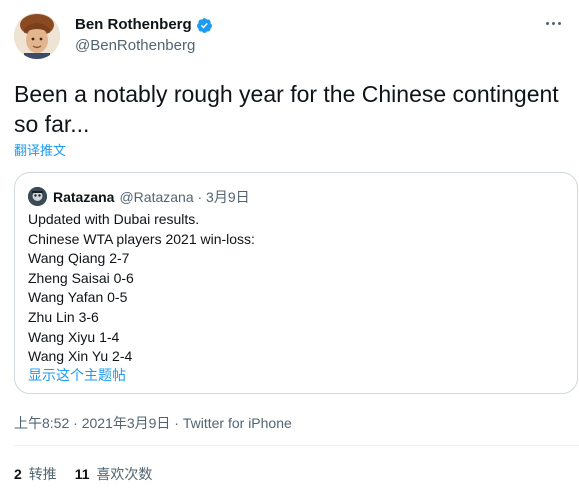 The width and height of the screenshot is (579, 494). I want to click on quoted-line: Zhu Lin 3-6, so click(63, 316).